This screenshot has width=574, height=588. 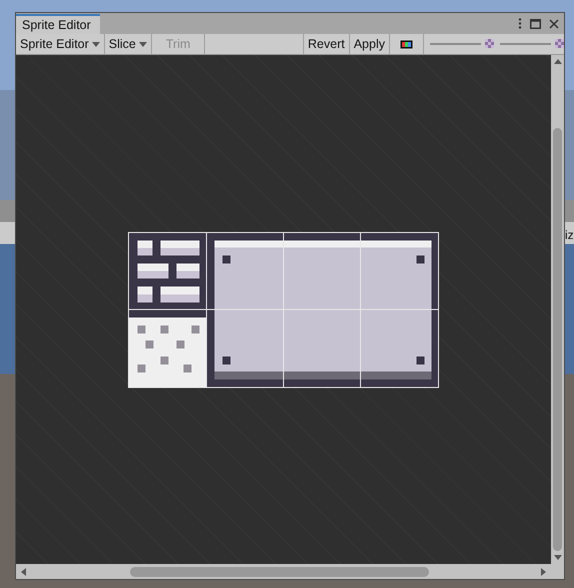 What do you see at coordinates (554, 23) in the screenshot?
I see `close-icon` at bounding box center [554, 23].